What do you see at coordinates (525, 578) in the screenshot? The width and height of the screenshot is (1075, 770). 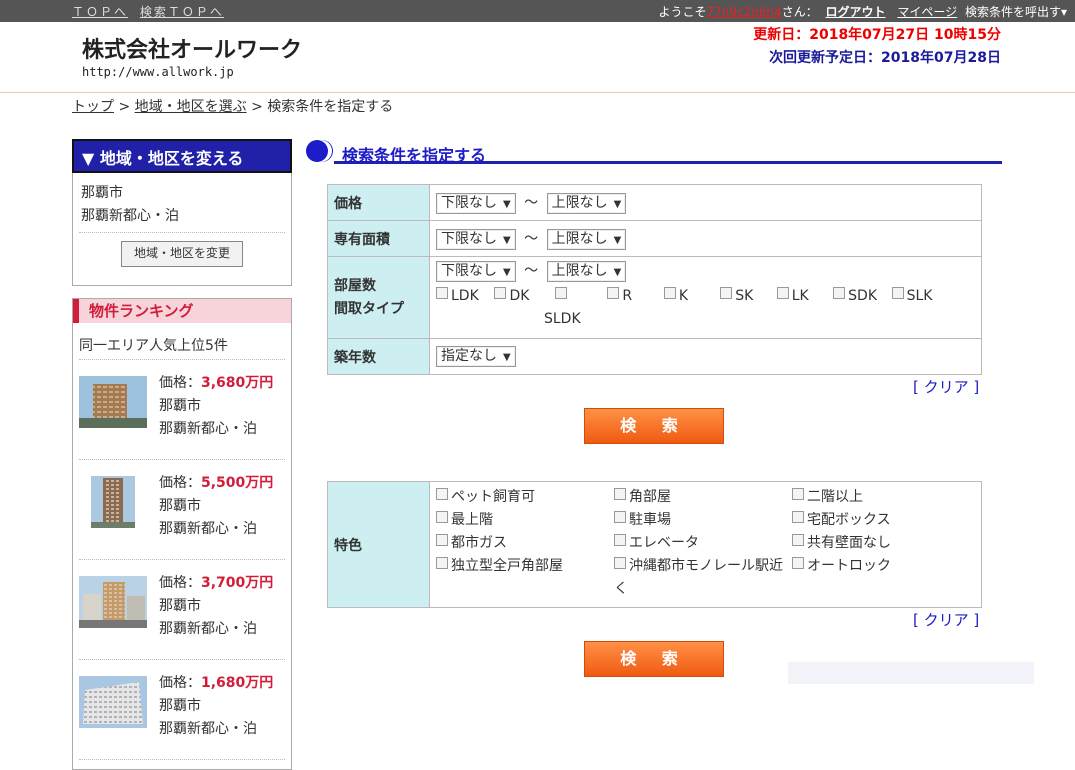 I see `feature-option: 独立型全戸角部屋` at bounding box center [525, 578].